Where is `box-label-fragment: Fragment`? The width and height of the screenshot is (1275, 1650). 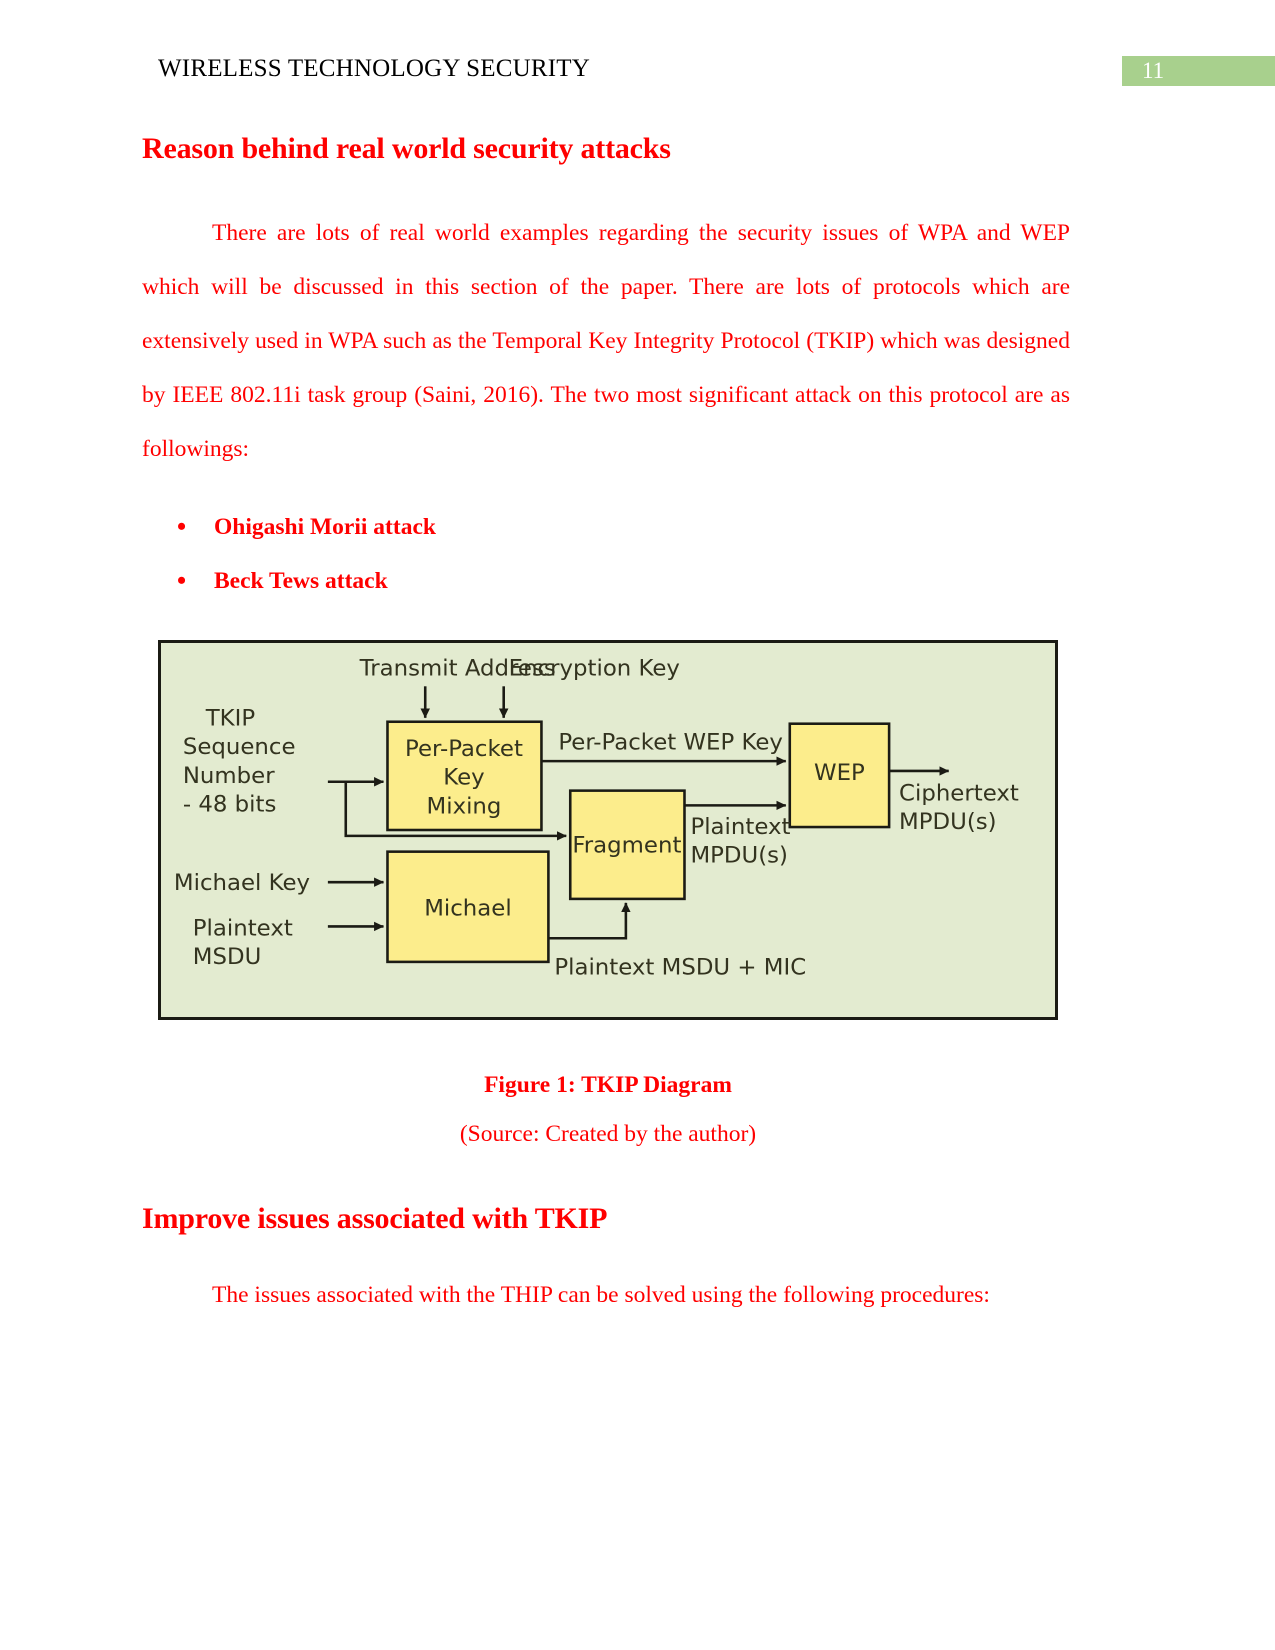
box-label-fragment: Fragment is located at coordinates (626, 846).